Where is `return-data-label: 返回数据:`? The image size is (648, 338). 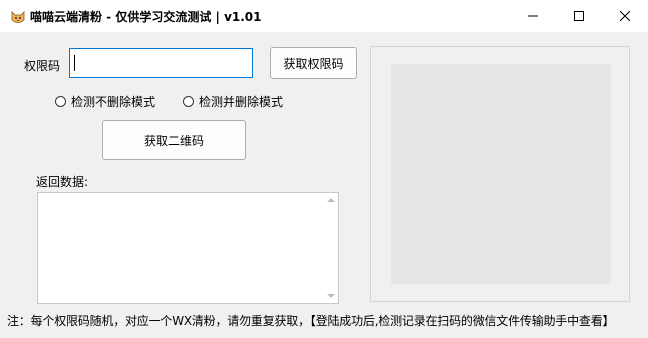
return-data-label: 返回数据: is located at coordinates (62, 182).